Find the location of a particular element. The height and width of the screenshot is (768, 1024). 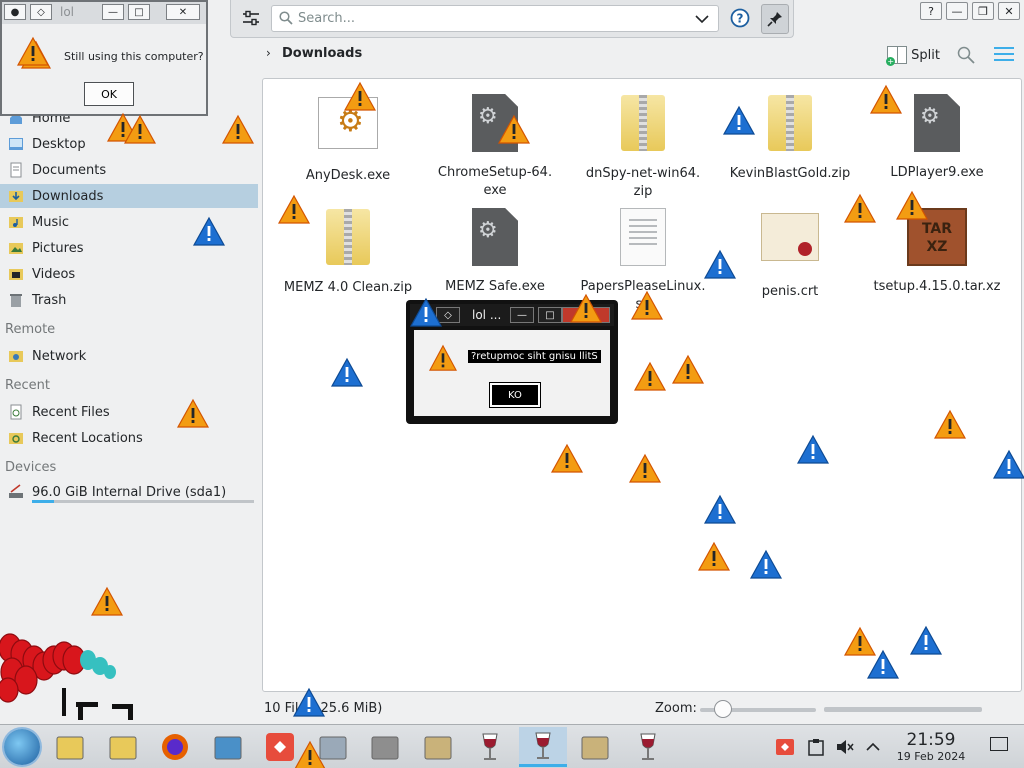

split-label: Split is located at coordinates (925, 55).